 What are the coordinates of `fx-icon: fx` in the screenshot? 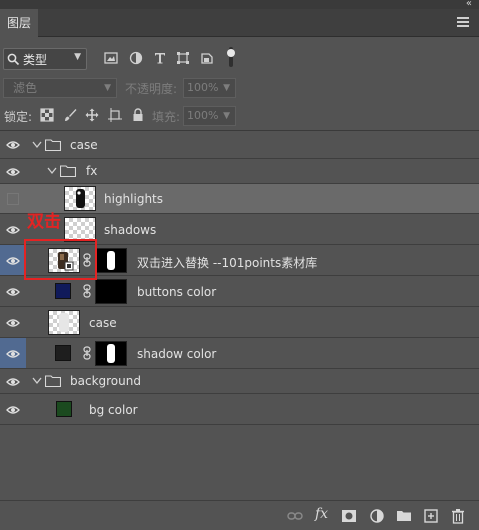 It's located at (323, 514).